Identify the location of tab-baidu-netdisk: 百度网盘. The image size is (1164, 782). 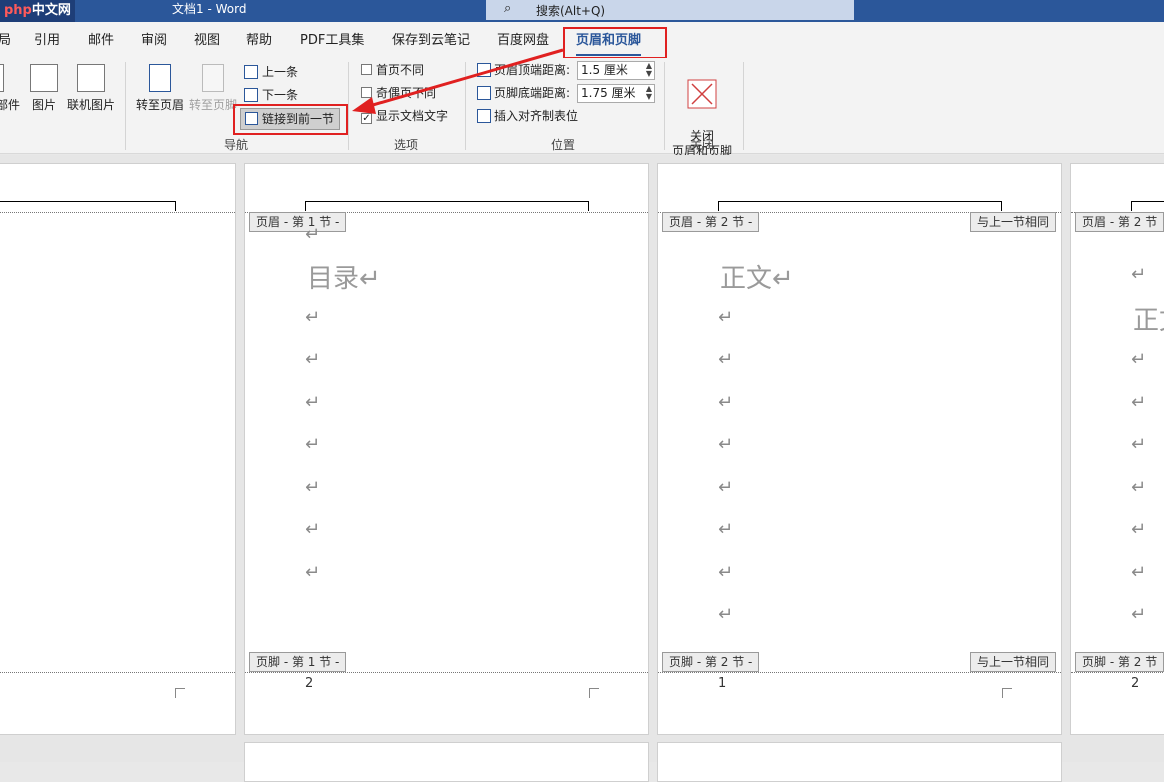
(523, 40).